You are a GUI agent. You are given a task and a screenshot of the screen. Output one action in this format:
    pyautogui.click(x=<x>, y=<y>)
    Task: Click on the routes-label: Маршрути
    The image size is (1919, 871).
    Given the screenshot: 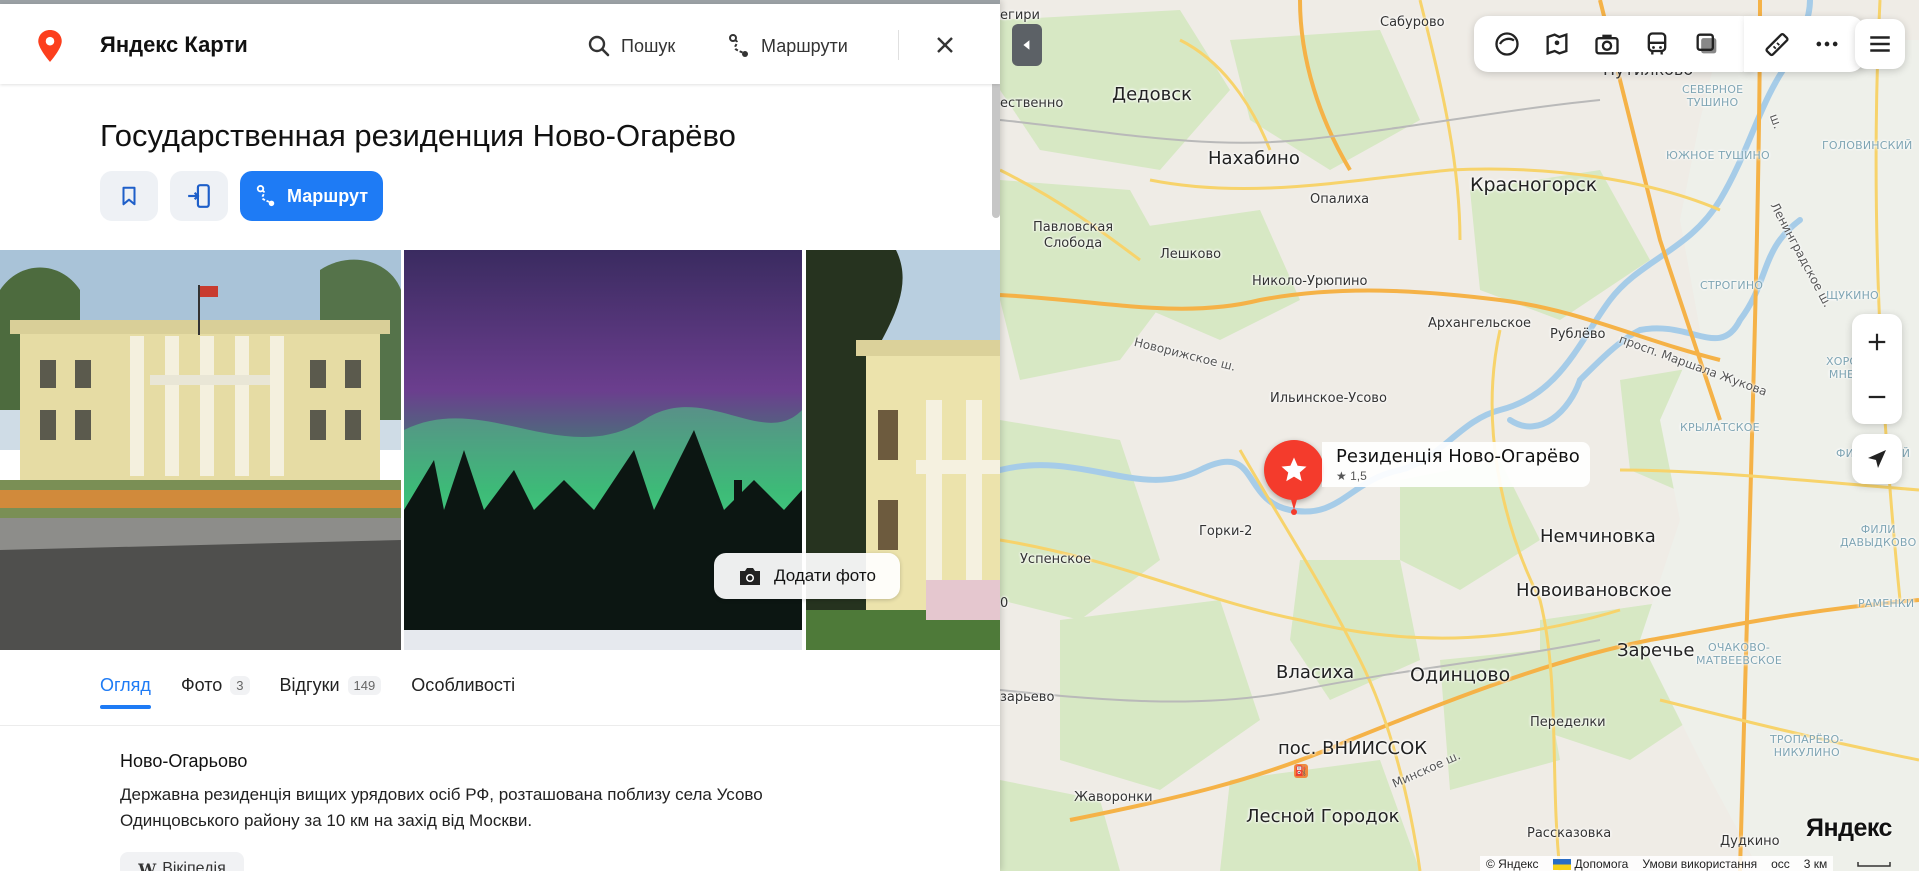 What is the action you would take?
    pyautogui.click(x=804, y=45)
    